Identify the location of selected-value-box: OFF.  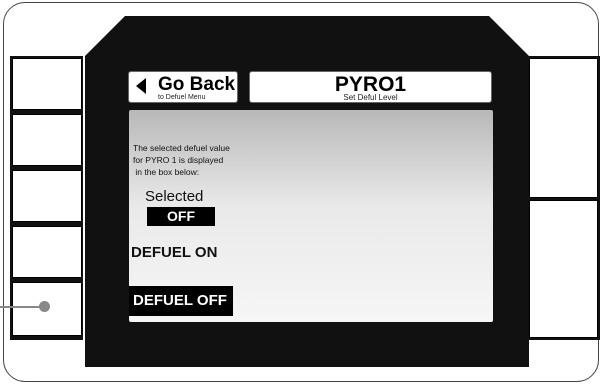
(181, 216).